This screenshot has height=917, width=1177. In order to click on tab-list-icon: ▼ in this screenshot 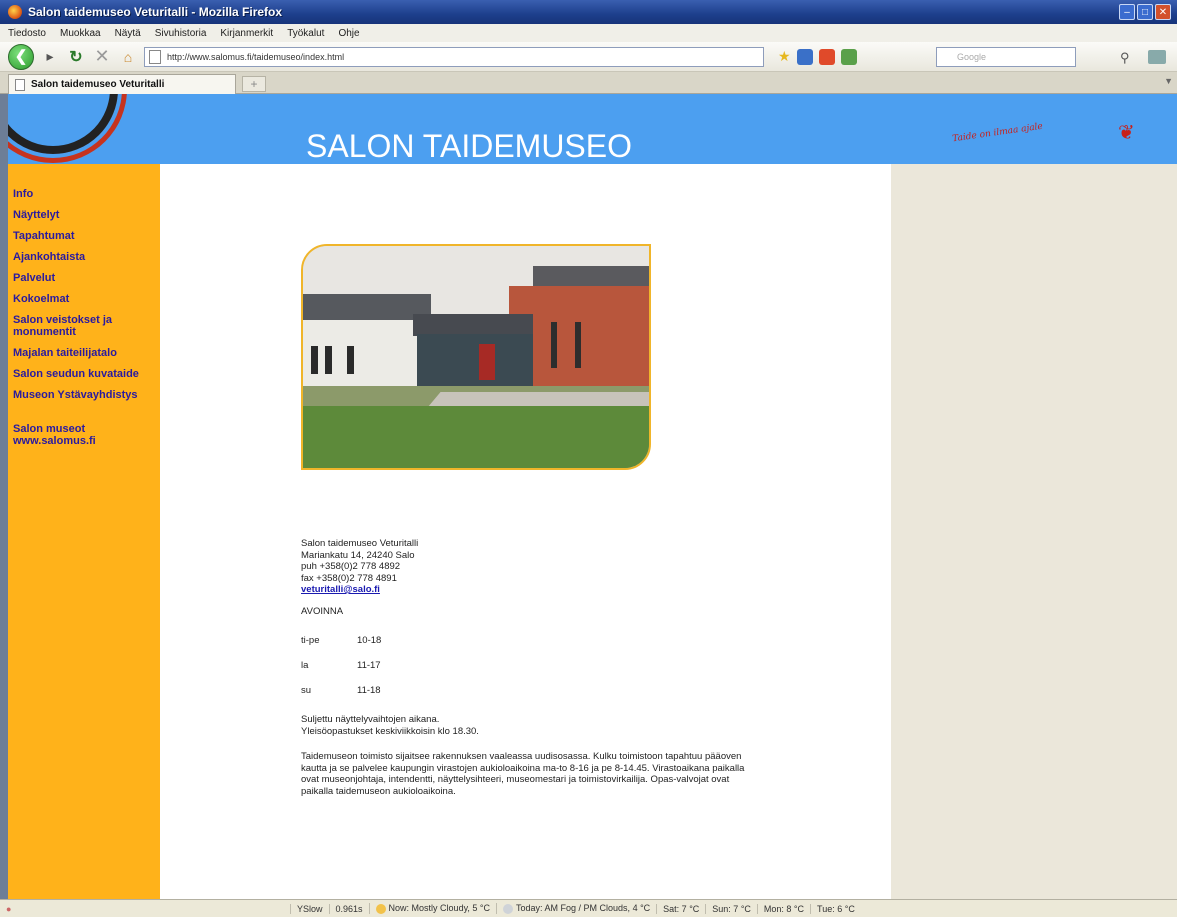, I will do `click(1168, 81)`.